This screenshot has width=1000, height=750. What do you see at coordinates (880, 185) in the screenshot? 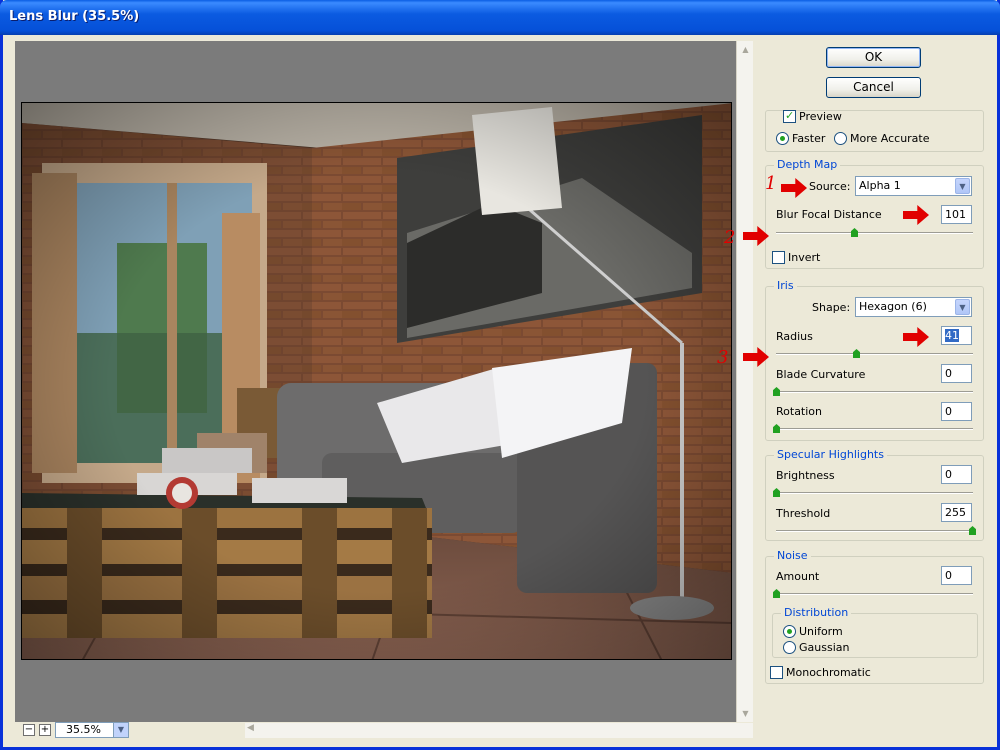
I see `source-value: Alpha 1` at bounding box center [880, 185].